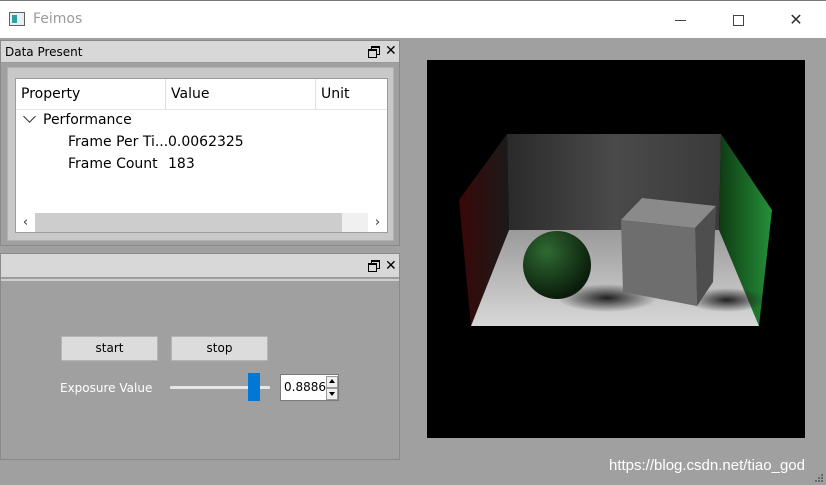  What do you see at coordinates (17, 19) in the screenshot?
I see `app-window-icon` at bounding box center [17, 19].